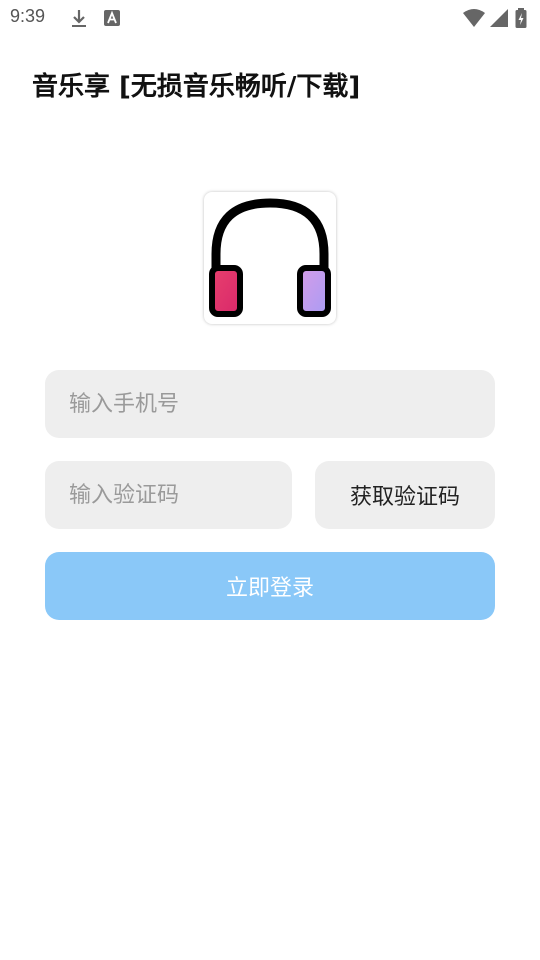 The width and height of the screenshot is (540, 960). What do you see at coordinates (28, 16) in the screenshot?
I see `status-time: 9:39` at bounding box center [28, 16].